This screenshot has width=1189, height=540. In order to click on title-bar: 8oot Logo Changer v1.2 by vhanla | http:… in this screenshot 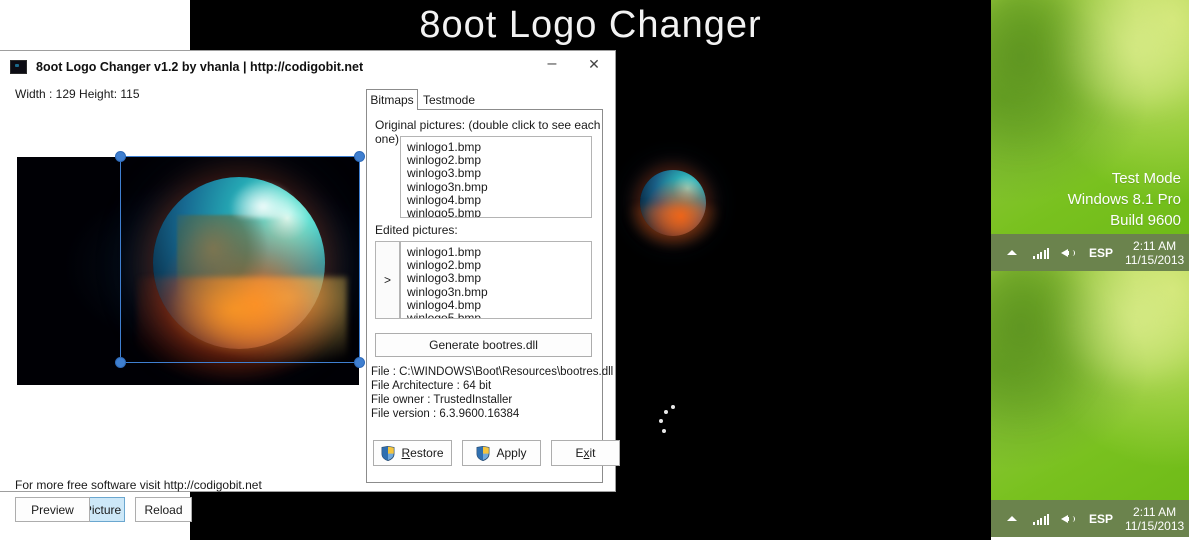, I will do `click(307, 67)`.